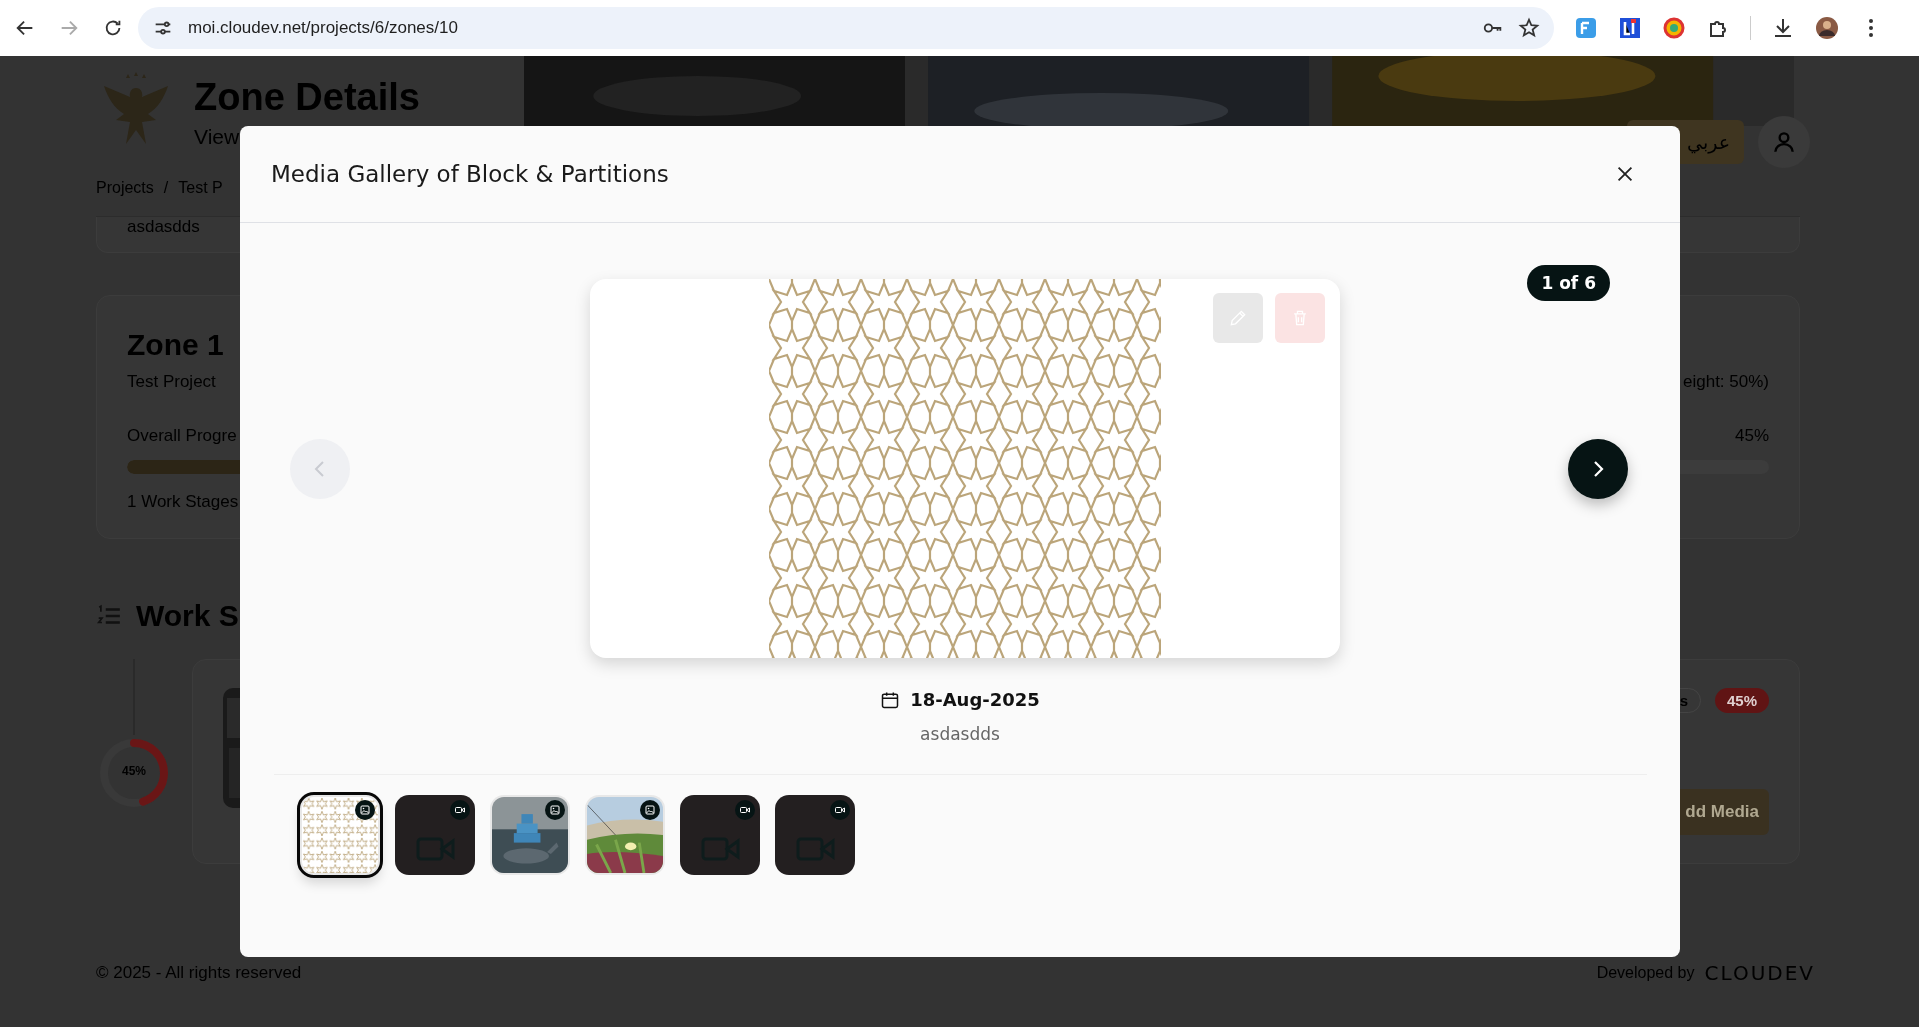 Image resolution: width=1919 pixels, height=1027 pixels. I want to click on user-icon, so click(1784, 142).